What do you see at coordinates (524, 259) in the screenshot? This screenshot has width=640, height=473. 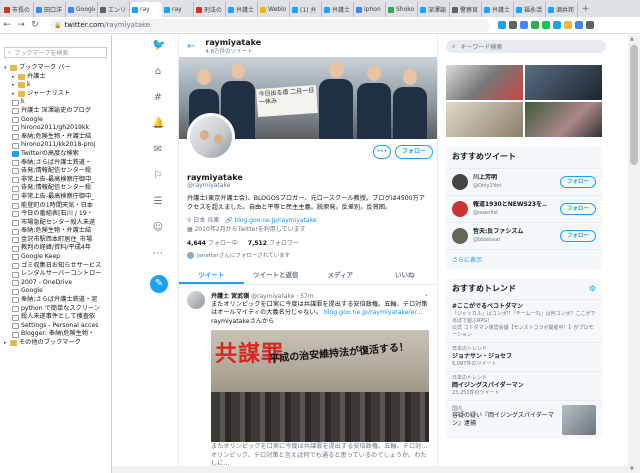 I see `show-more-link: さらに表示` at bounding box center [524, 259].